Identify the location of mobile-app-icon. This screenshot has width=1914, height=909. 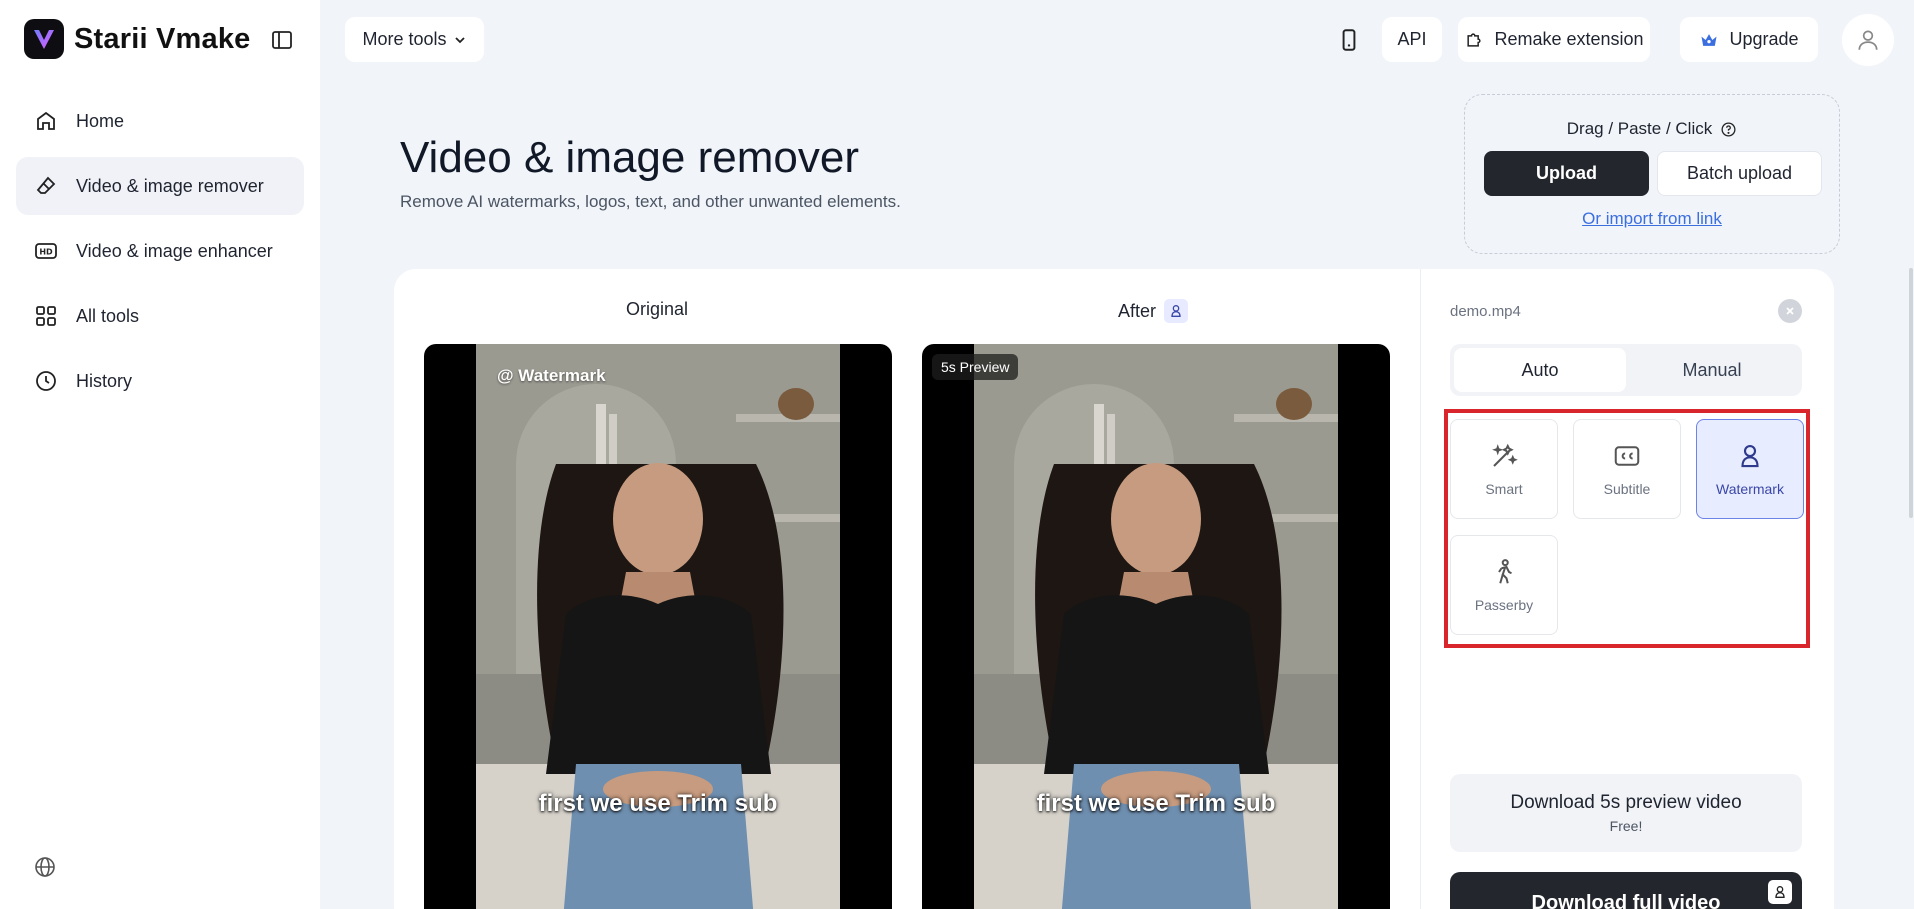
(1349, 40).